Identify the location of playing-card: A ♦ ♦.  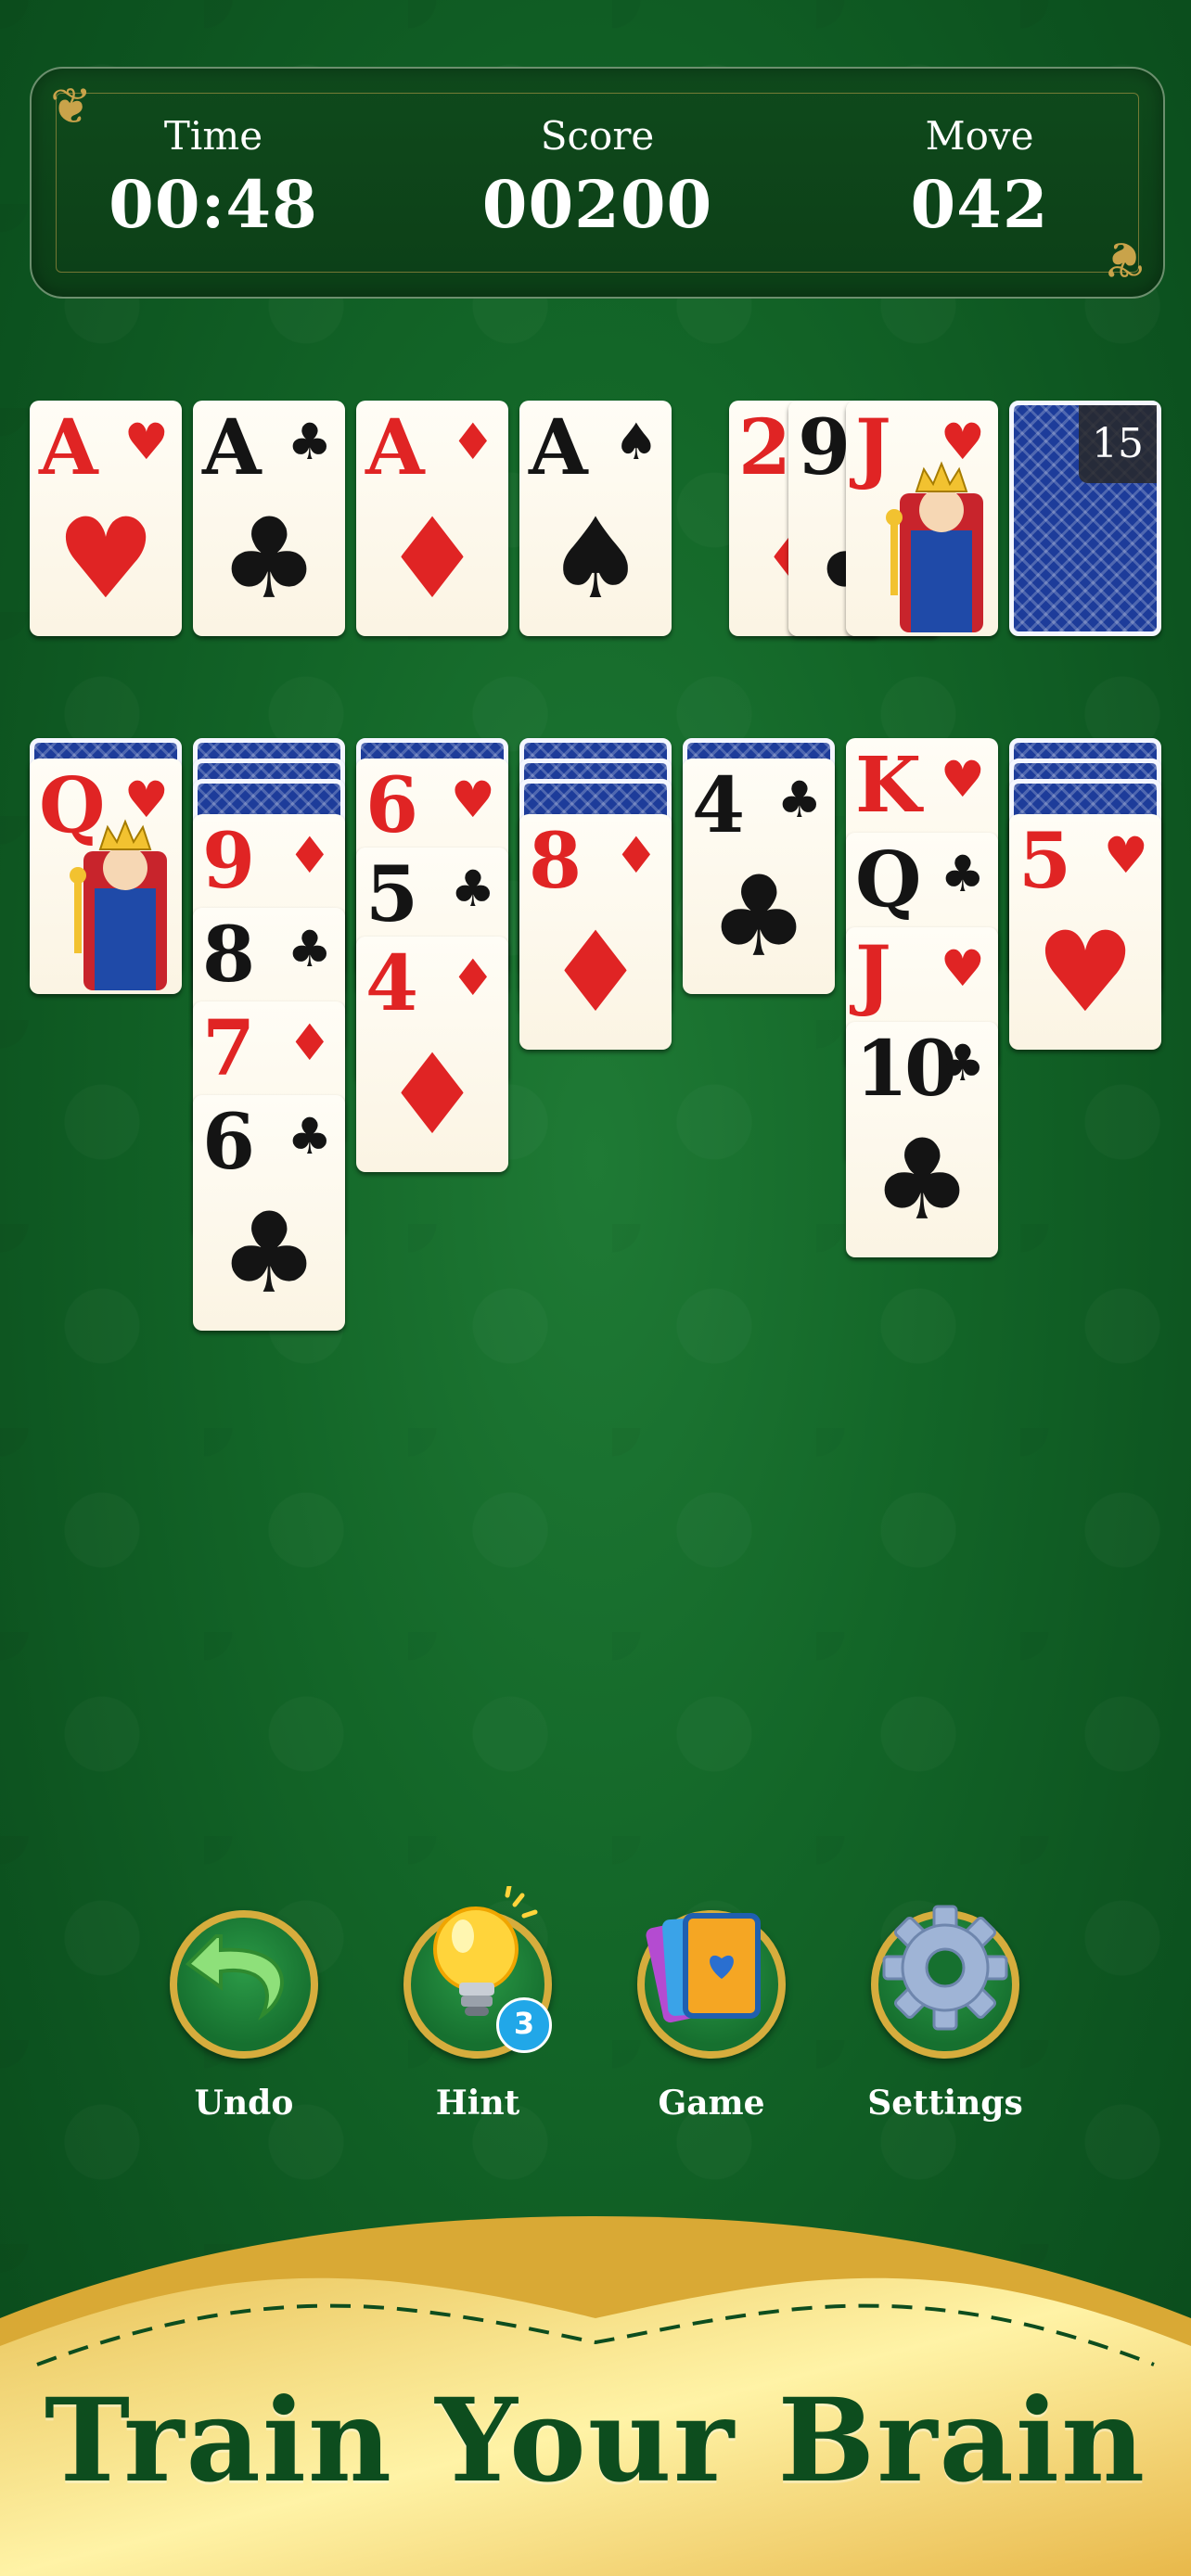
(432, 518).